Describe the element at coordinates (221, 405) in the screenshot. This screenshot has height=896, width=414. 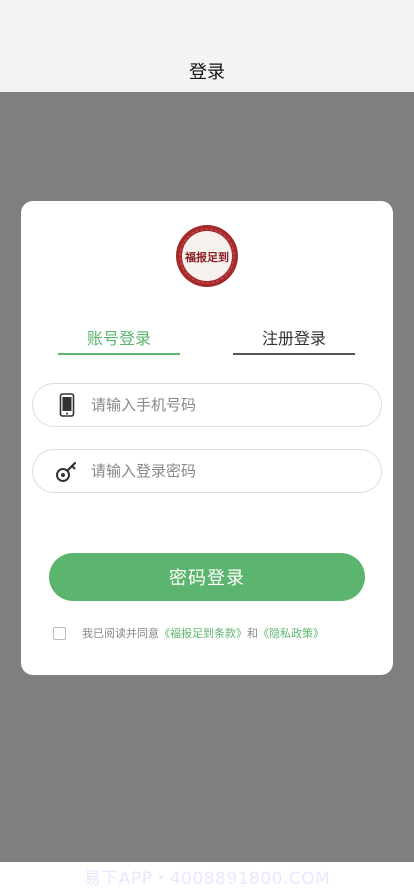
I see `phone-input` at that location.